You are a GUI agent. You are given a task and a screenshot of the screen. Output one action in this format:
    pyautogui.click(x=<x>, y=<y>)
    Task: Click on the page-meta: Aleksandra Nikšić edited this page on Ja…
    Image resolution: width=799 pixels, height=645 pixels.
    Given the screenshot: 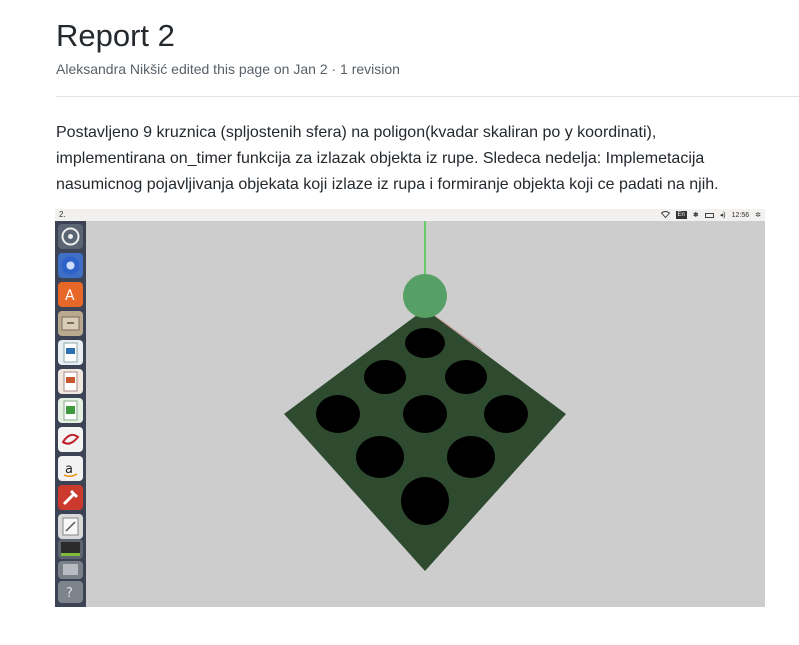 What is the action you would take?
    pyautogui.click(x=228, y=69)
    